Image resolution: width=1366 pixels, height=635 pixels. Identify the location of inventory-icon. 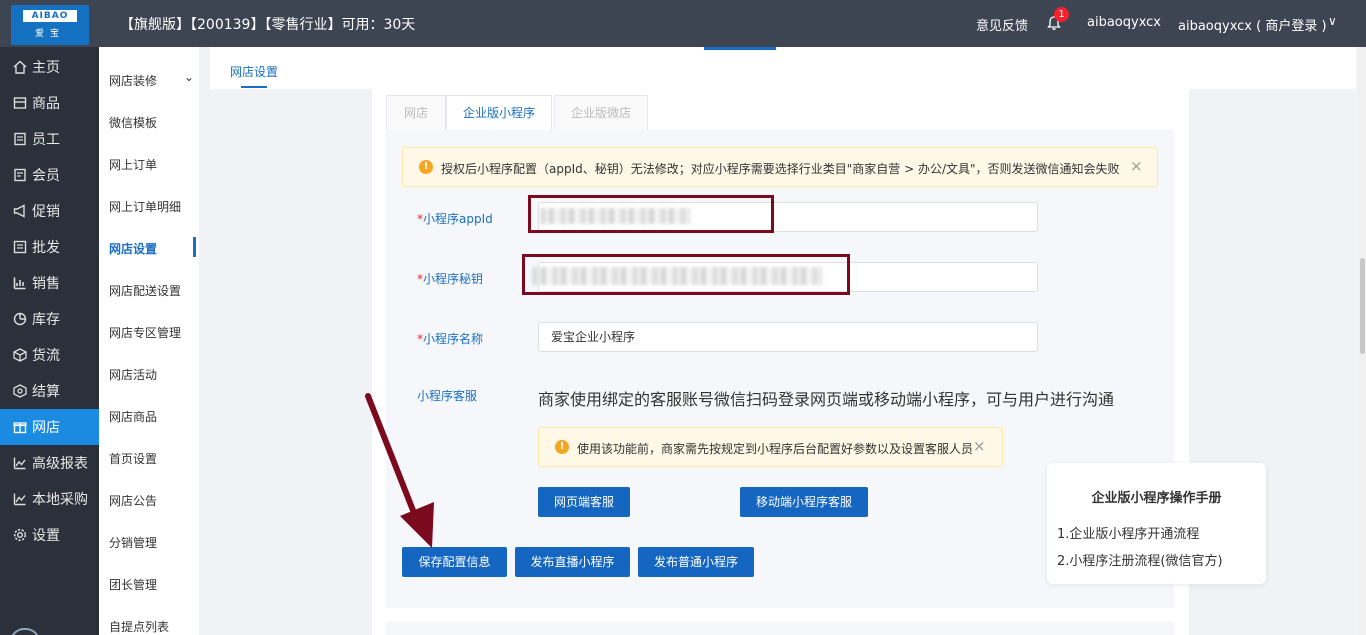
(20, 319).